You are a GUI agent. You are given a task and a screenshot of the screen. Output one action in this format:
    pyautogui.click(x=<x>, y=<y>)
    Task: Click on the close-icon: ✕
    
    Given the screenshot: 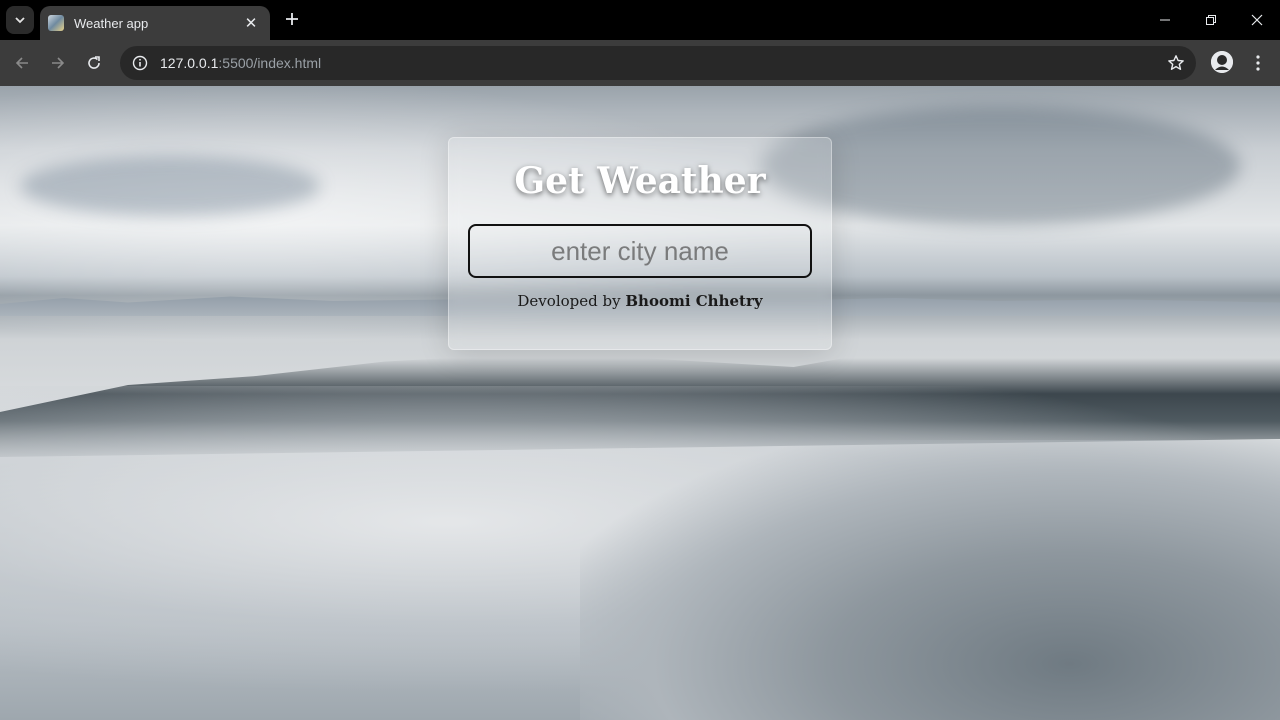 What is the action you would take?
    pyautogui.click(x=251, y=23)
    